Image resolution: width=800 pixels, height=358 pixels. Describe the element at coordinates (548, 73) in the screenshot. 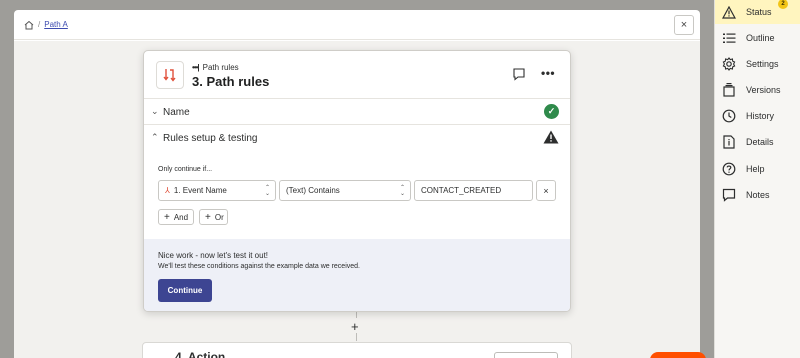

I see `more-options-button: •••` at that location.